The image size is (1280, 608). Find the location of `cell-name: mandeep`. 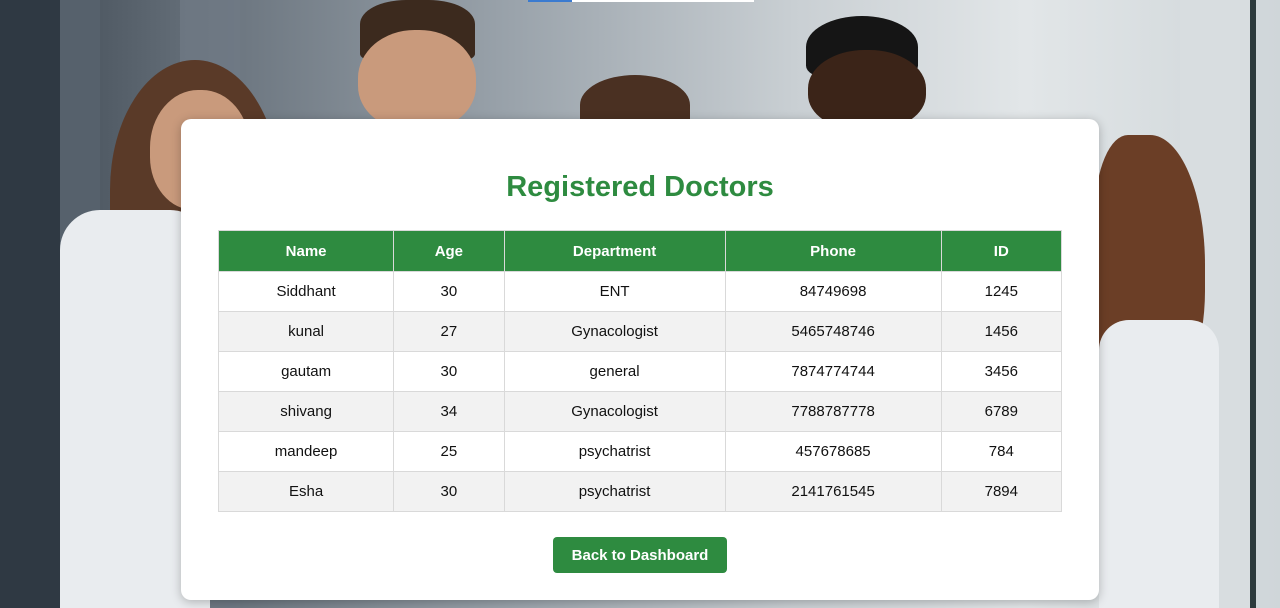

cell-name: mandeep is located at coordinates (306, 451).